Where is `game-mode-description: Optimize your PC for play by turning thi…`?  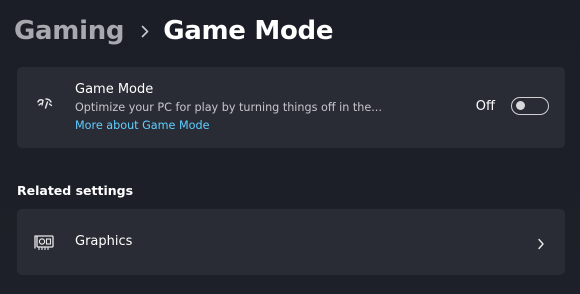 game-mode-description: Optimize your PC for play by turning thi… is located at coordinates (228, 107).